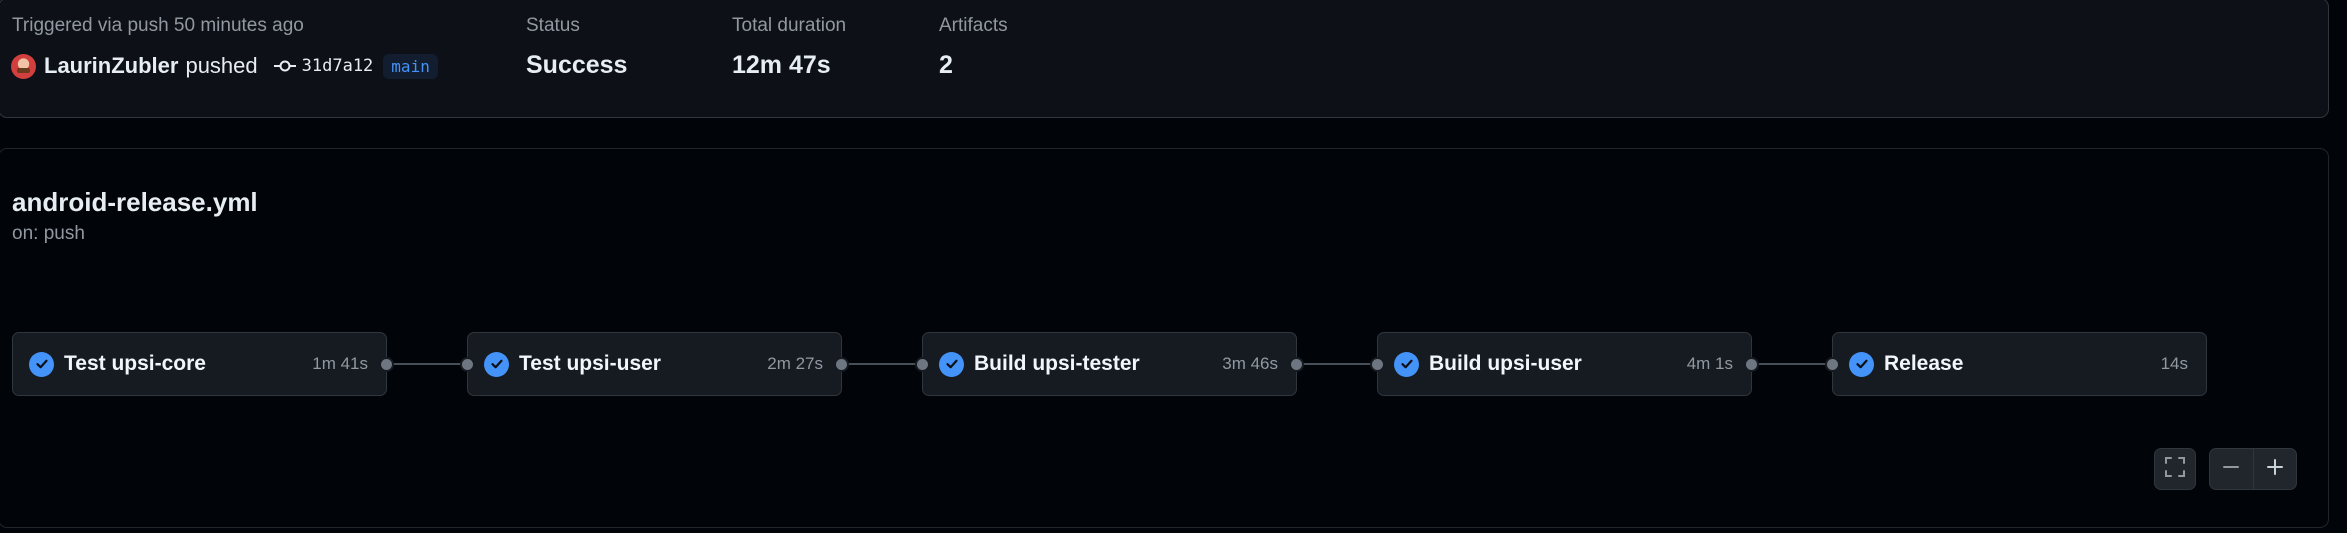 This screenshot has height=533, width=2347. I want to click on trigger-label: Triggered via push 50 minutes ago, so click(158, 25).